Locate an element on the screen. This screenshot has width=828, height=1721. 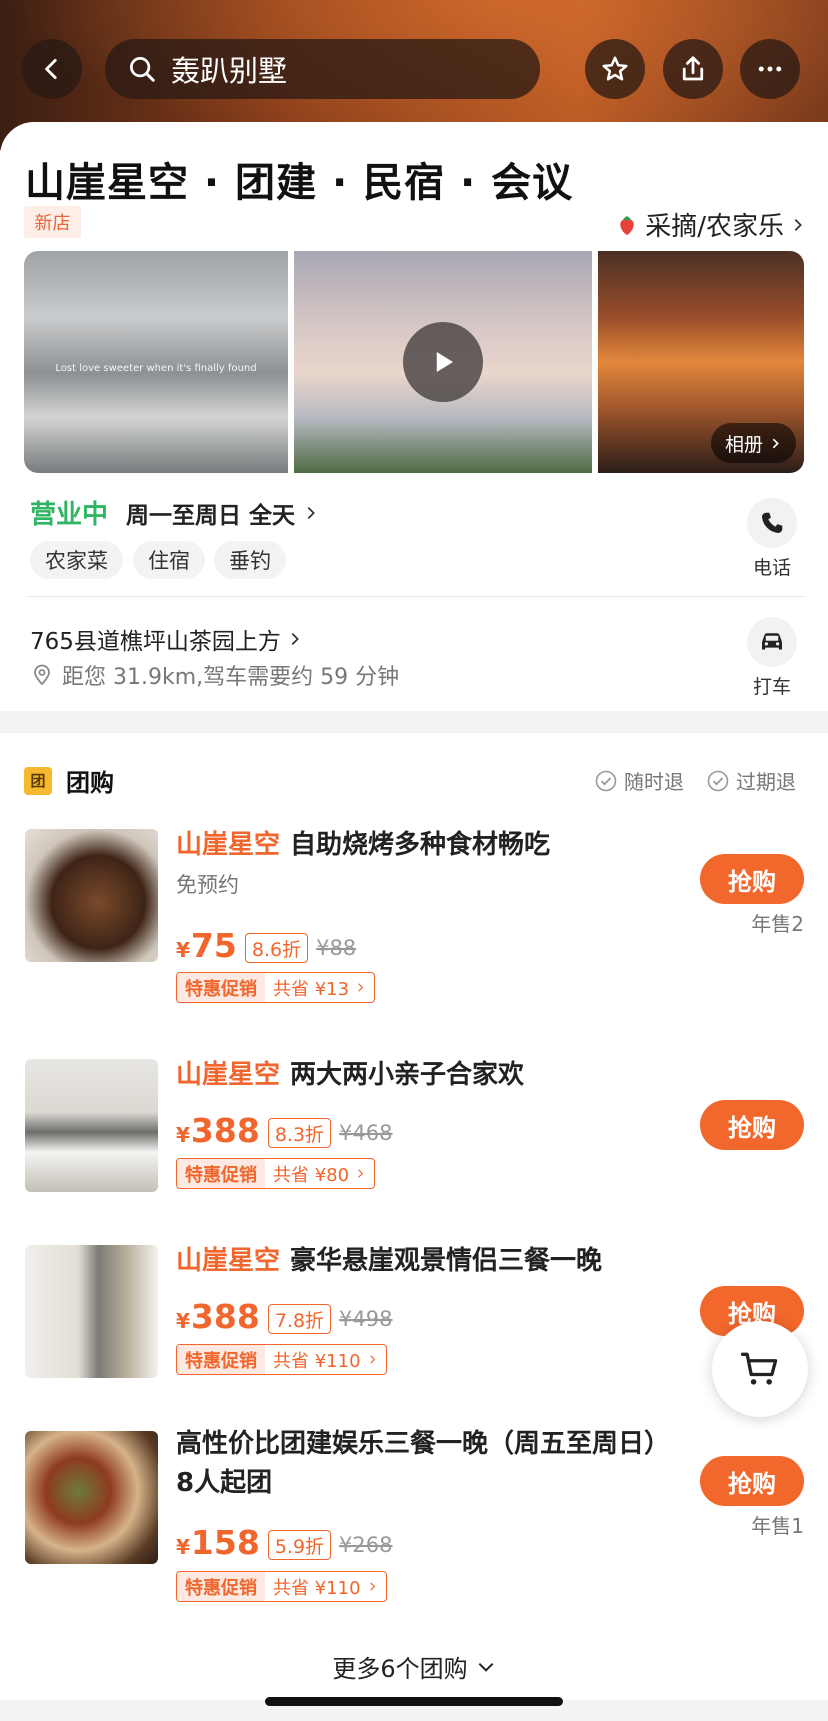
policy-label: 过期退 is located at coordinates (766, 782).